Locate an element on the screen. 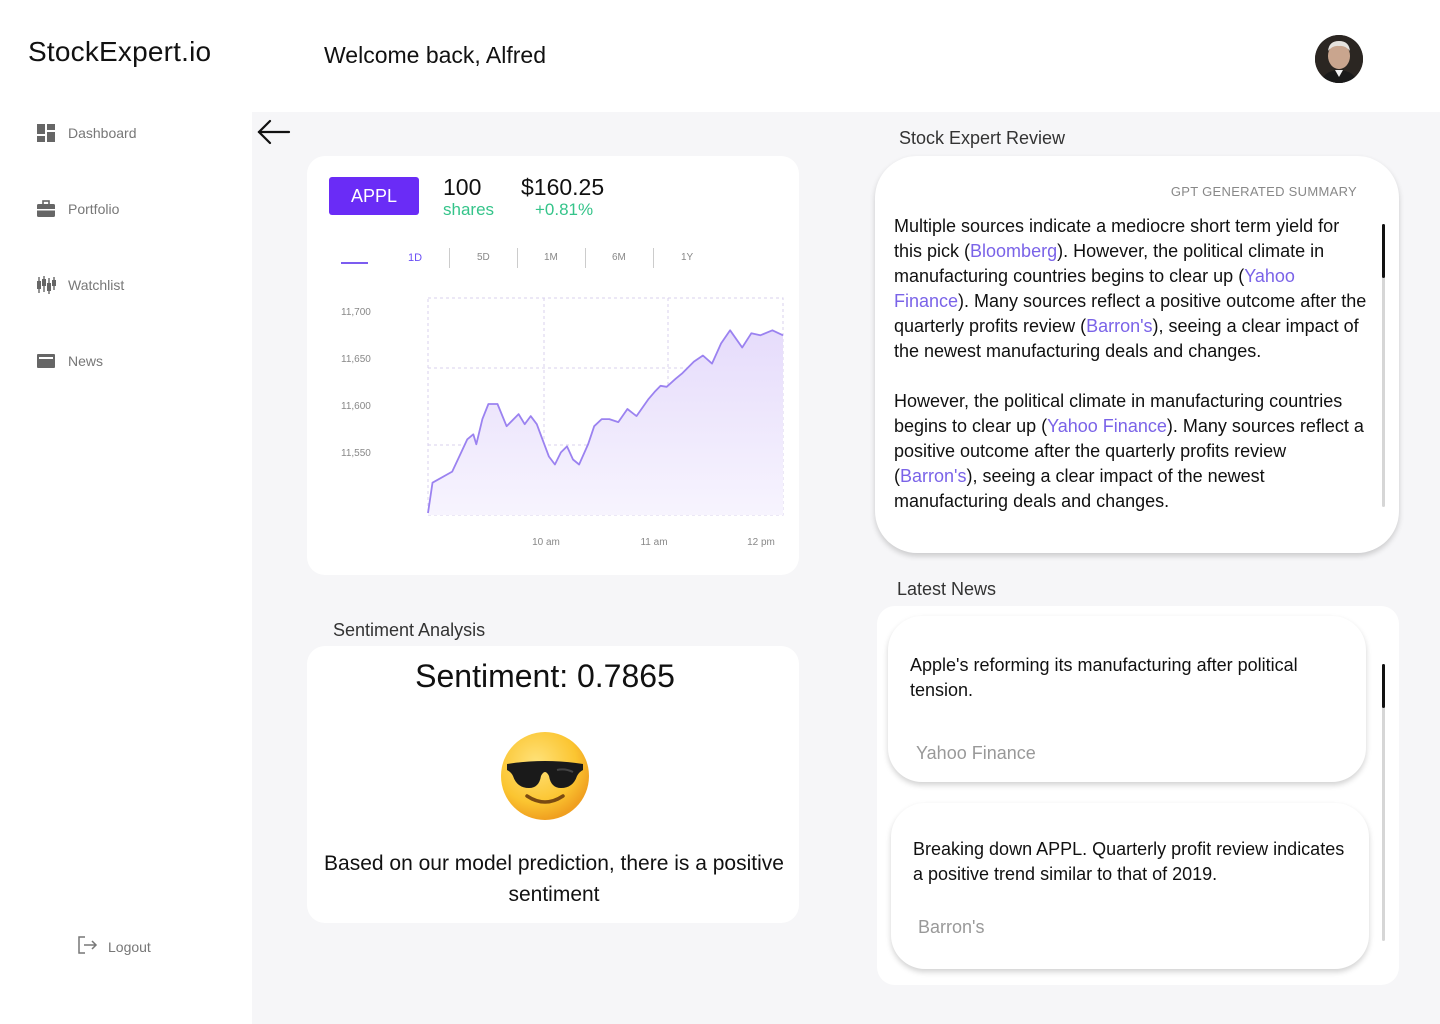 This screenshot has height=1024, width=1440. candlestick-icon is located at coordinates (46, 285).